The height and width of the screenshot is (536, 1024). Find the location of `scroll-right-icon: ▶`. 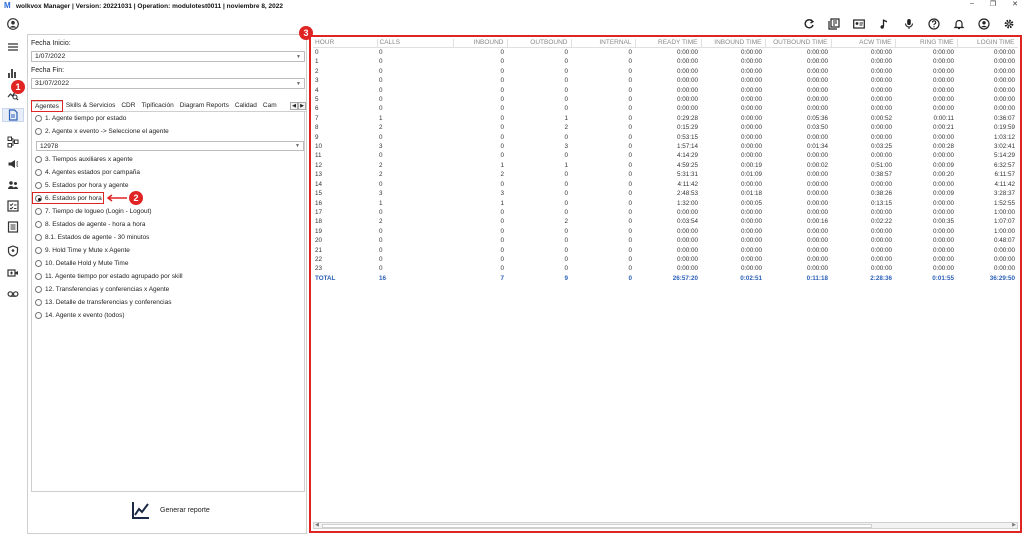

scroll-right-icon: ▶ is located at coordinates (1014, 525).